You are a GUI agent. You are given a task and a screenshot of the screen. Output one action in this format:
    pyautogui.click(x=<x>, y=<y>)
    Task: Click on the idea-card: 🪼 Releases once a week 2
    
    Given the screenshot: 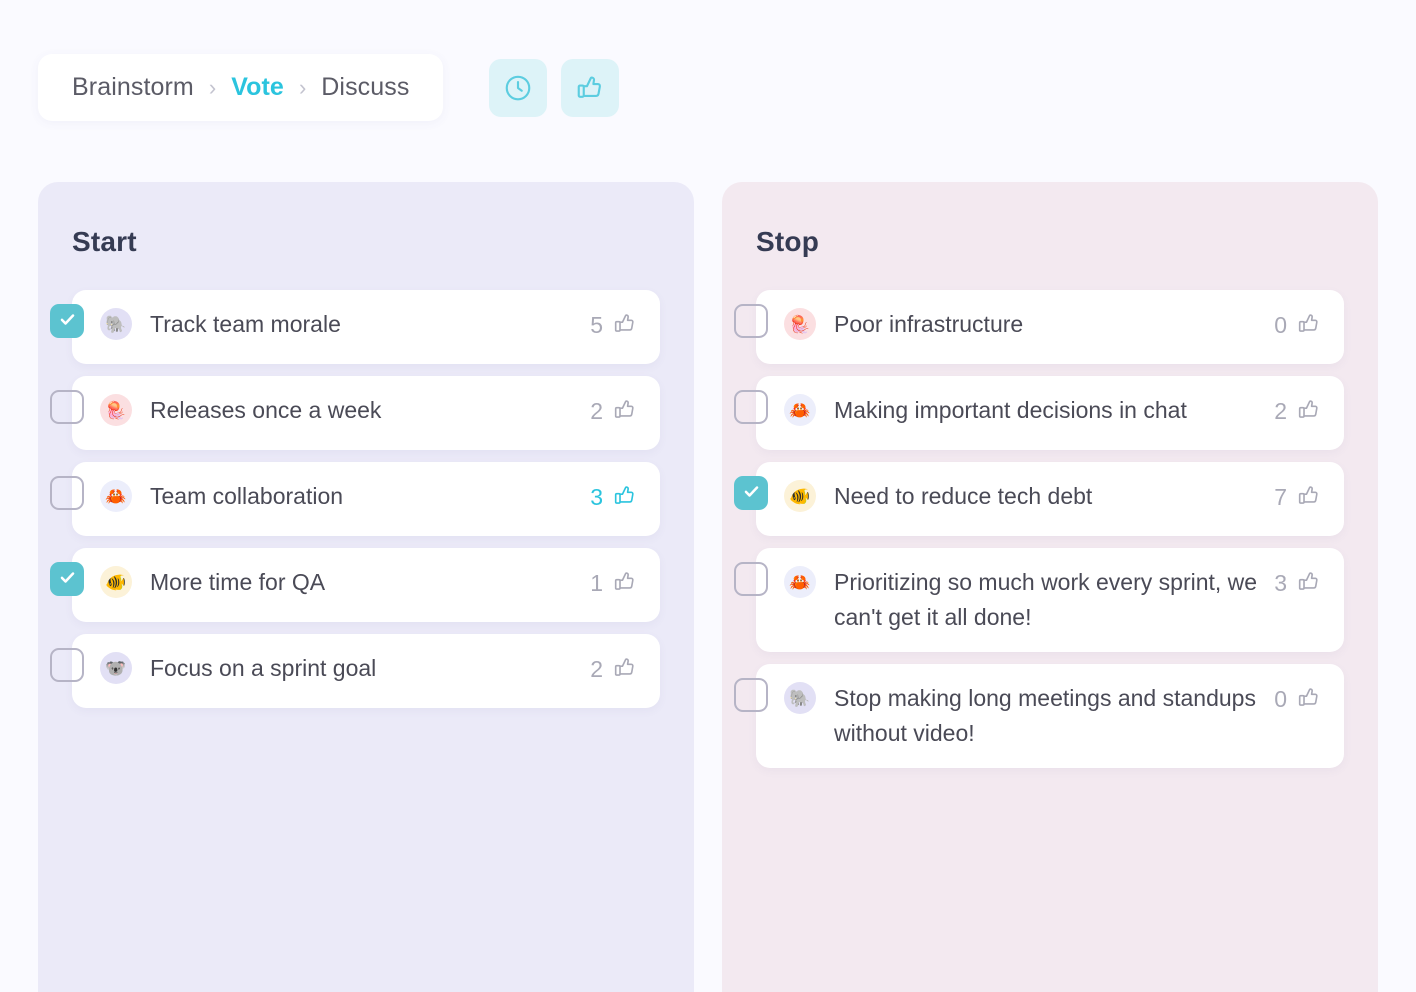 What is the action you would take?
    pyautogui.click(x=366, y=413)
    